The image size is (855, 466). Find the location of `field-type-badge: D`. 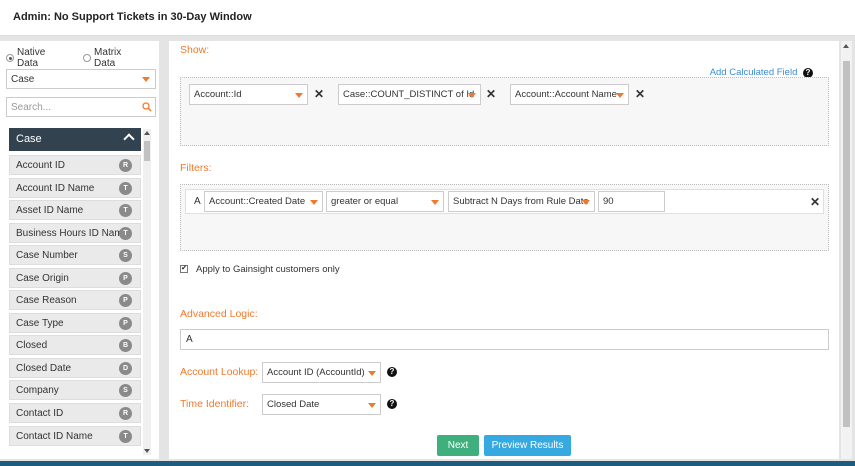

field-type-badge: D is located at coordinates (125, 368).